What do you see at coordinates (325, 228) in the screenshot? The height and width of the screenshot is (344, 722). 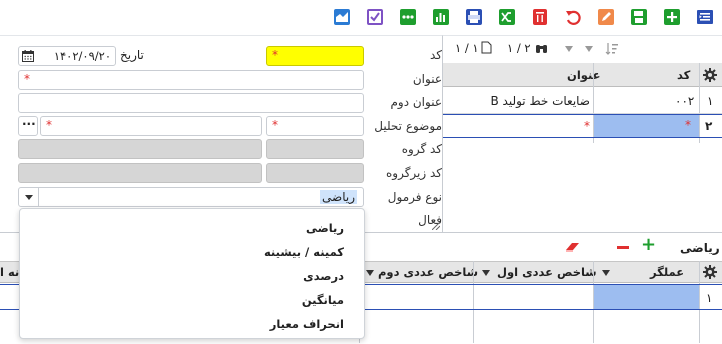 I see `dropdown-option: ریاضی` at bounding box center [325, 228].